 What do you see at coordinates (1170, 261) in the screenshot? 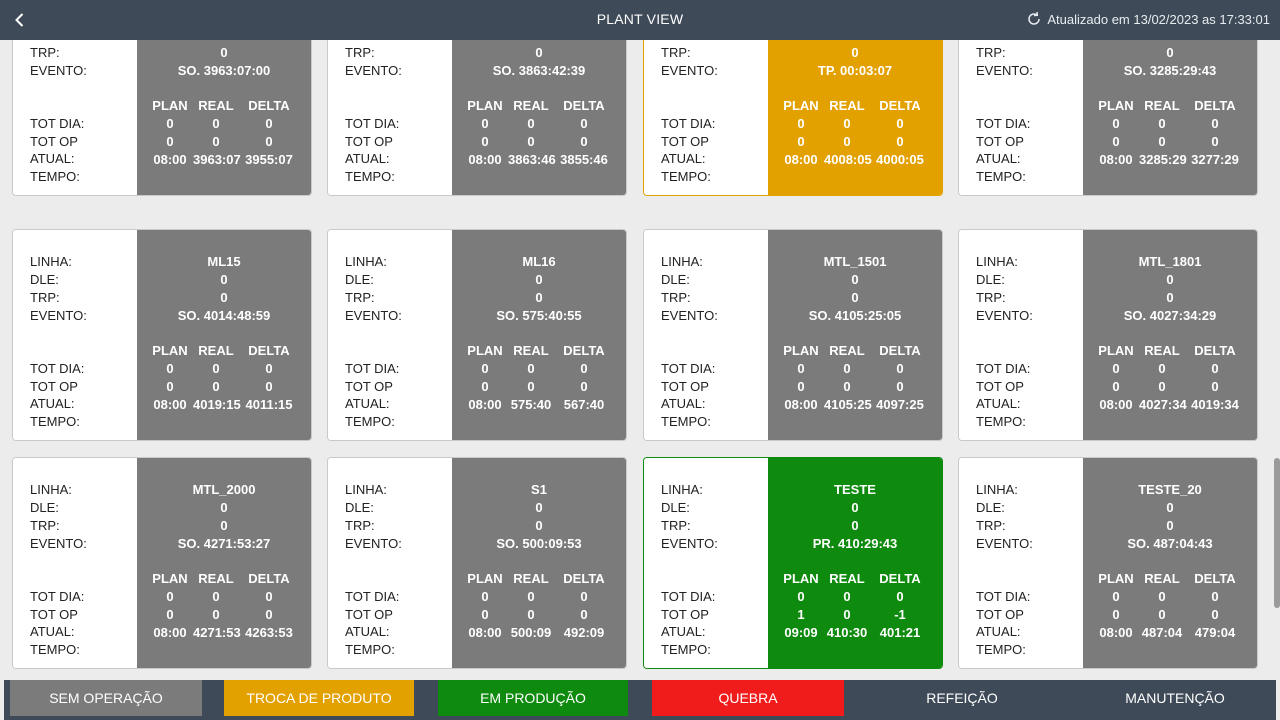
I see `line-name: MTL_1801` at bounding box center [1170, 261].